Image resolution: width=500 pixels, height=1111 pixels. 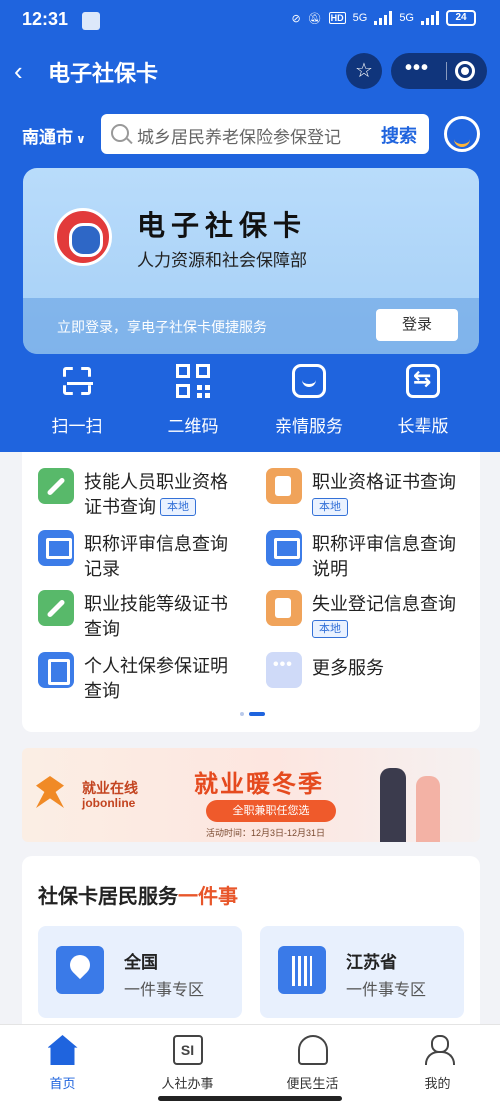 What do you see at coordinates (296, 18) in the screenshot?
I see `link-icon: ⊘` at bounding box center [296, 18].